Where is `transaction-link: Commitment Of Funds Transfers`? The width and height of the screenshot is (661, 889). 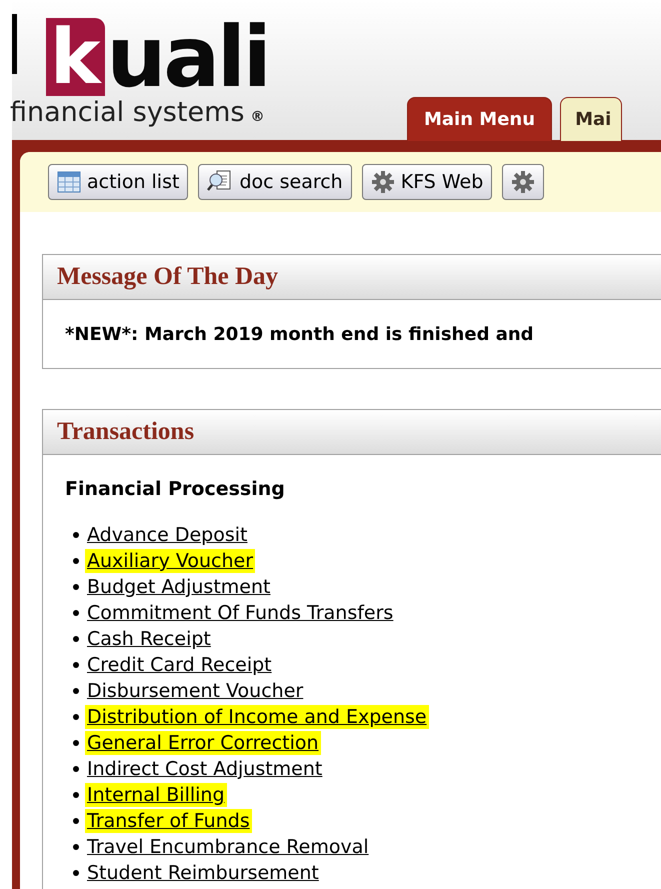
transaction-link: Commitment Of Funds Transfers is located at coordinates (240, 613).